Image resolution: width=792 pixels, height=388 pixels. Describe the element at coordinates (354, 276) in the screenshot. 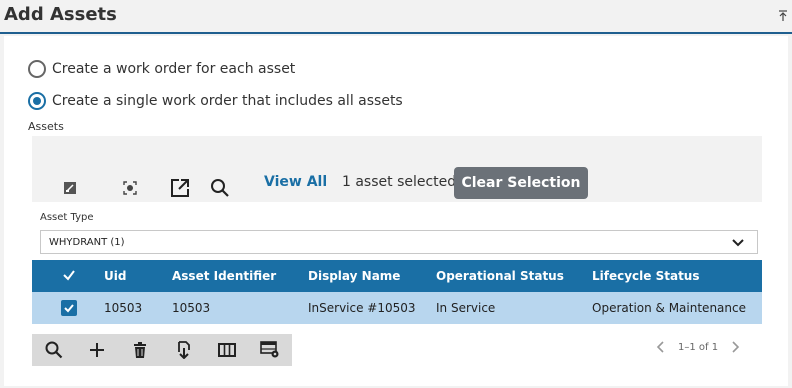

I see `column-header-display-name: Display Name` at that location.